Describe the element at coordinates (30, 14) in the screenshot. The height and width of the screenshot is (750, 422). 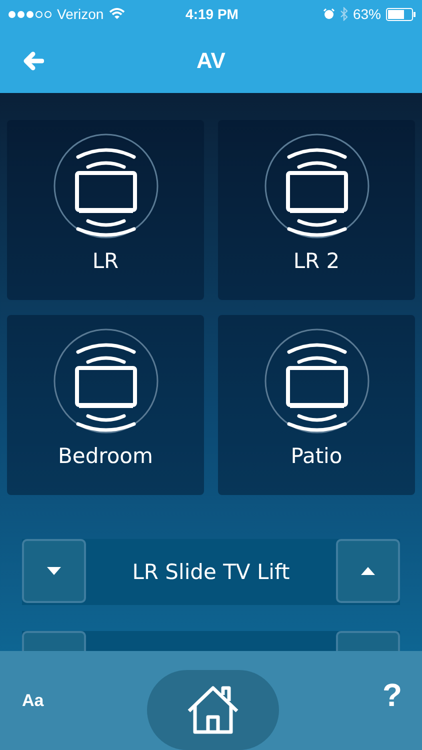
I see `signal-icon` at that location.